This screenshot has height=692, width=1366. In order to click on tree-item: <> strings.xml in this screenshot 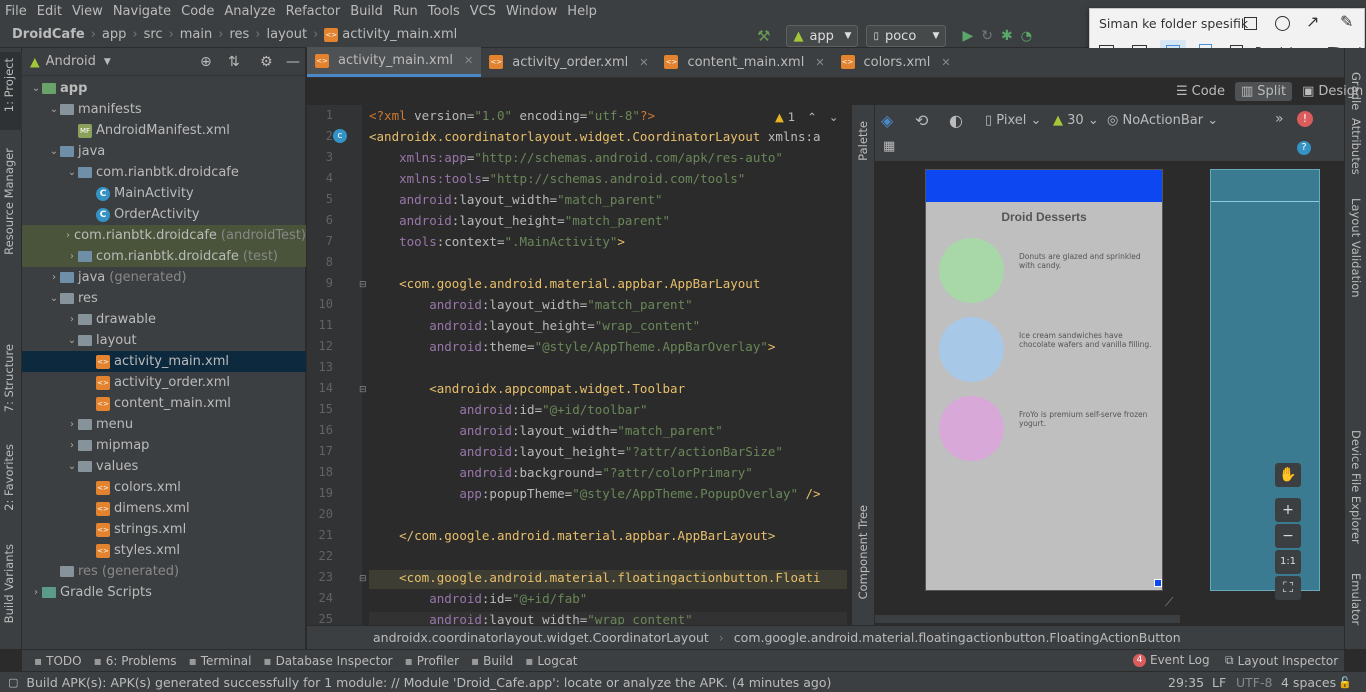, I will do `click(164, 529)`.